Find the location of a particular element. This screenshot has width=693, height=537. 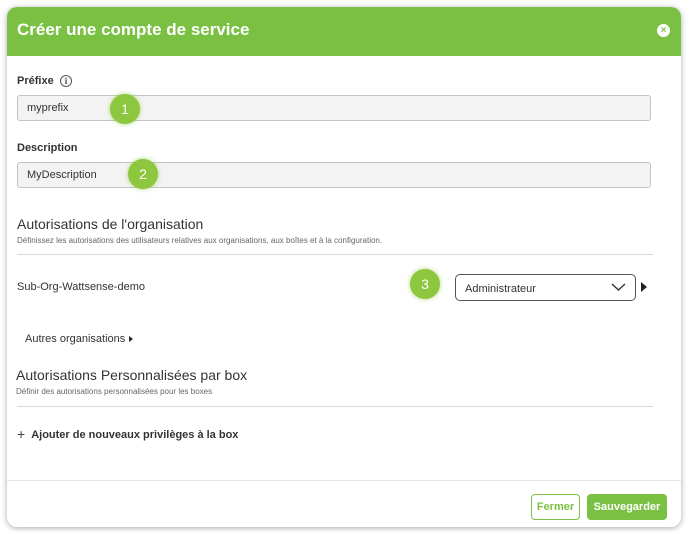

save-button: Sauvegarder is located at coordinates (627, 507).